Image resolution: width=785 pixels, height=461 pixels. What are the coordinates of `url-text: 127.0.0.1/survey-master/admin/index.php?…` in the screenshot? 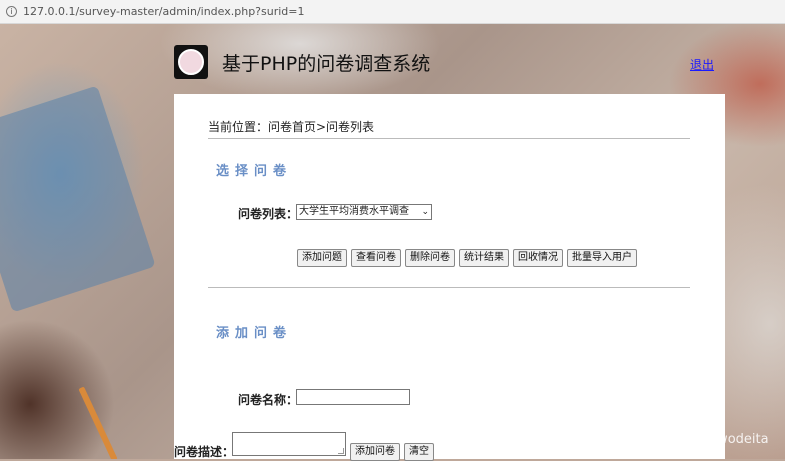 It's located at (164, 11).